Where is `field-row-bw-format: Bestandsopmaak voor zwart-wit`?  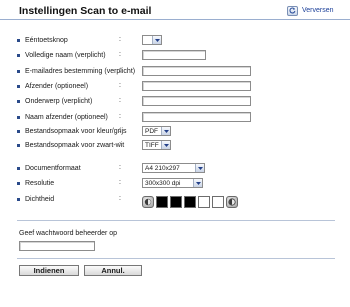 field-row-bw-format: Bestandsopmaak voor zwart-wit is located at coordinates (70, 145).